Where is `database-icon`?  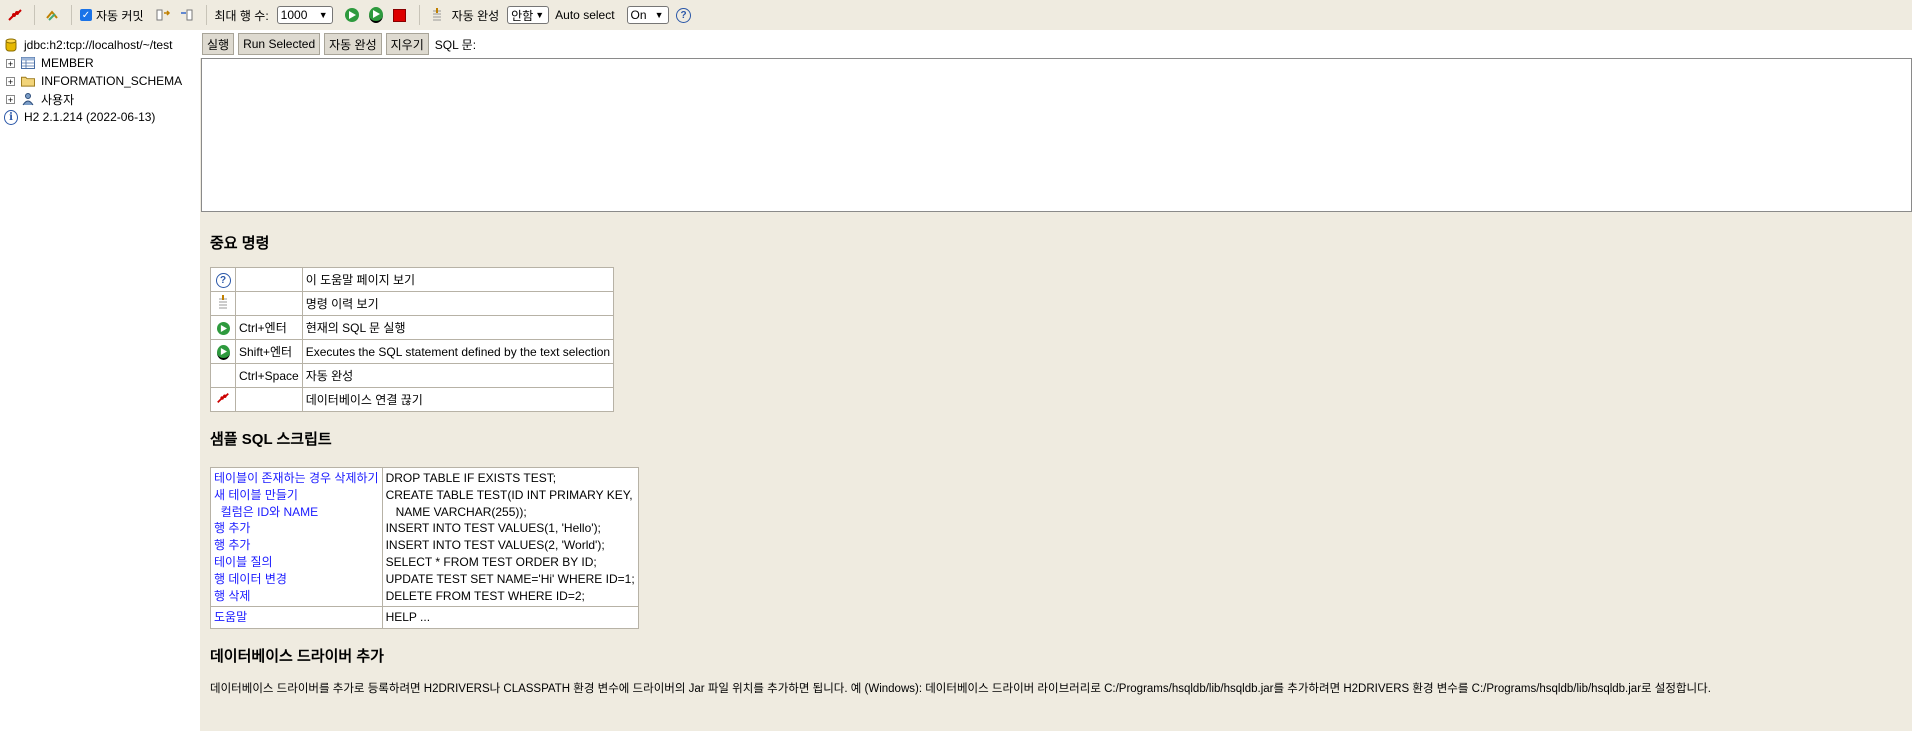 database-icon is located at coordinates (11, 45).